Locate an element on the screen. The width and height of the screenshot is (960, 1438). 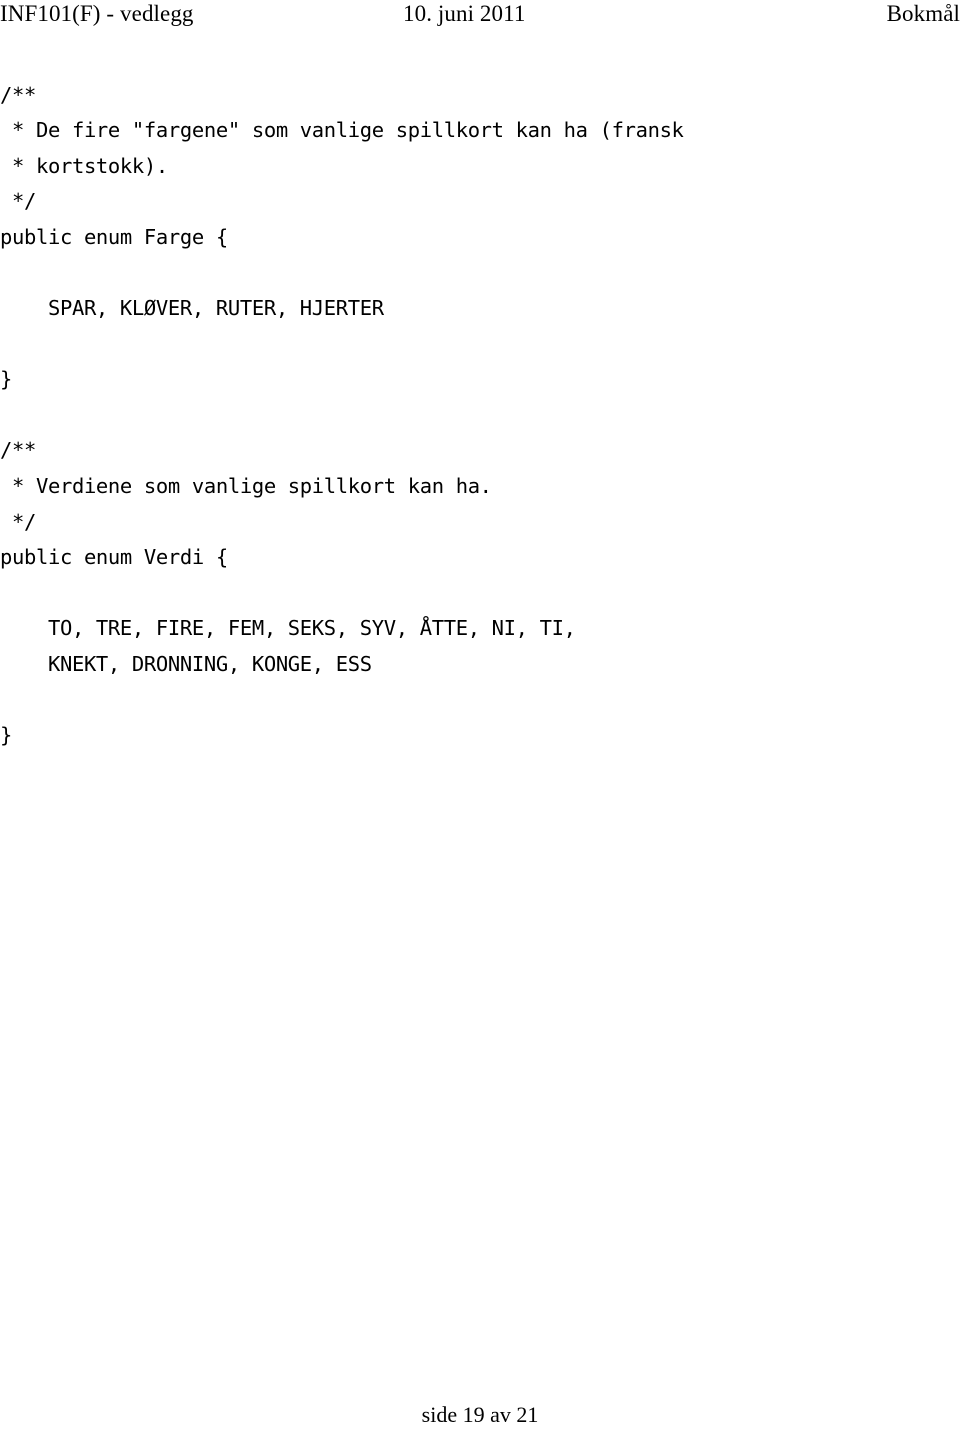
code-line: * kortstokk). is located at coordinates (84, 165).